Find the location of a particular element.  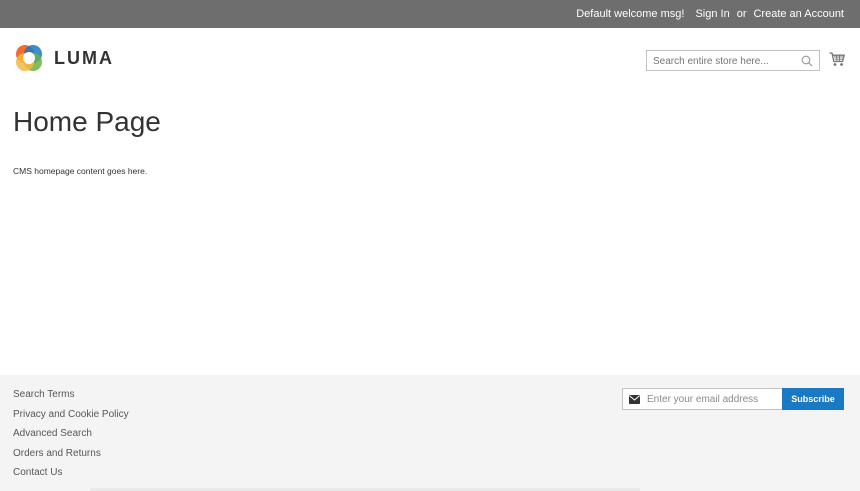

newsletter-email-input is located at coordinates (702, 399).